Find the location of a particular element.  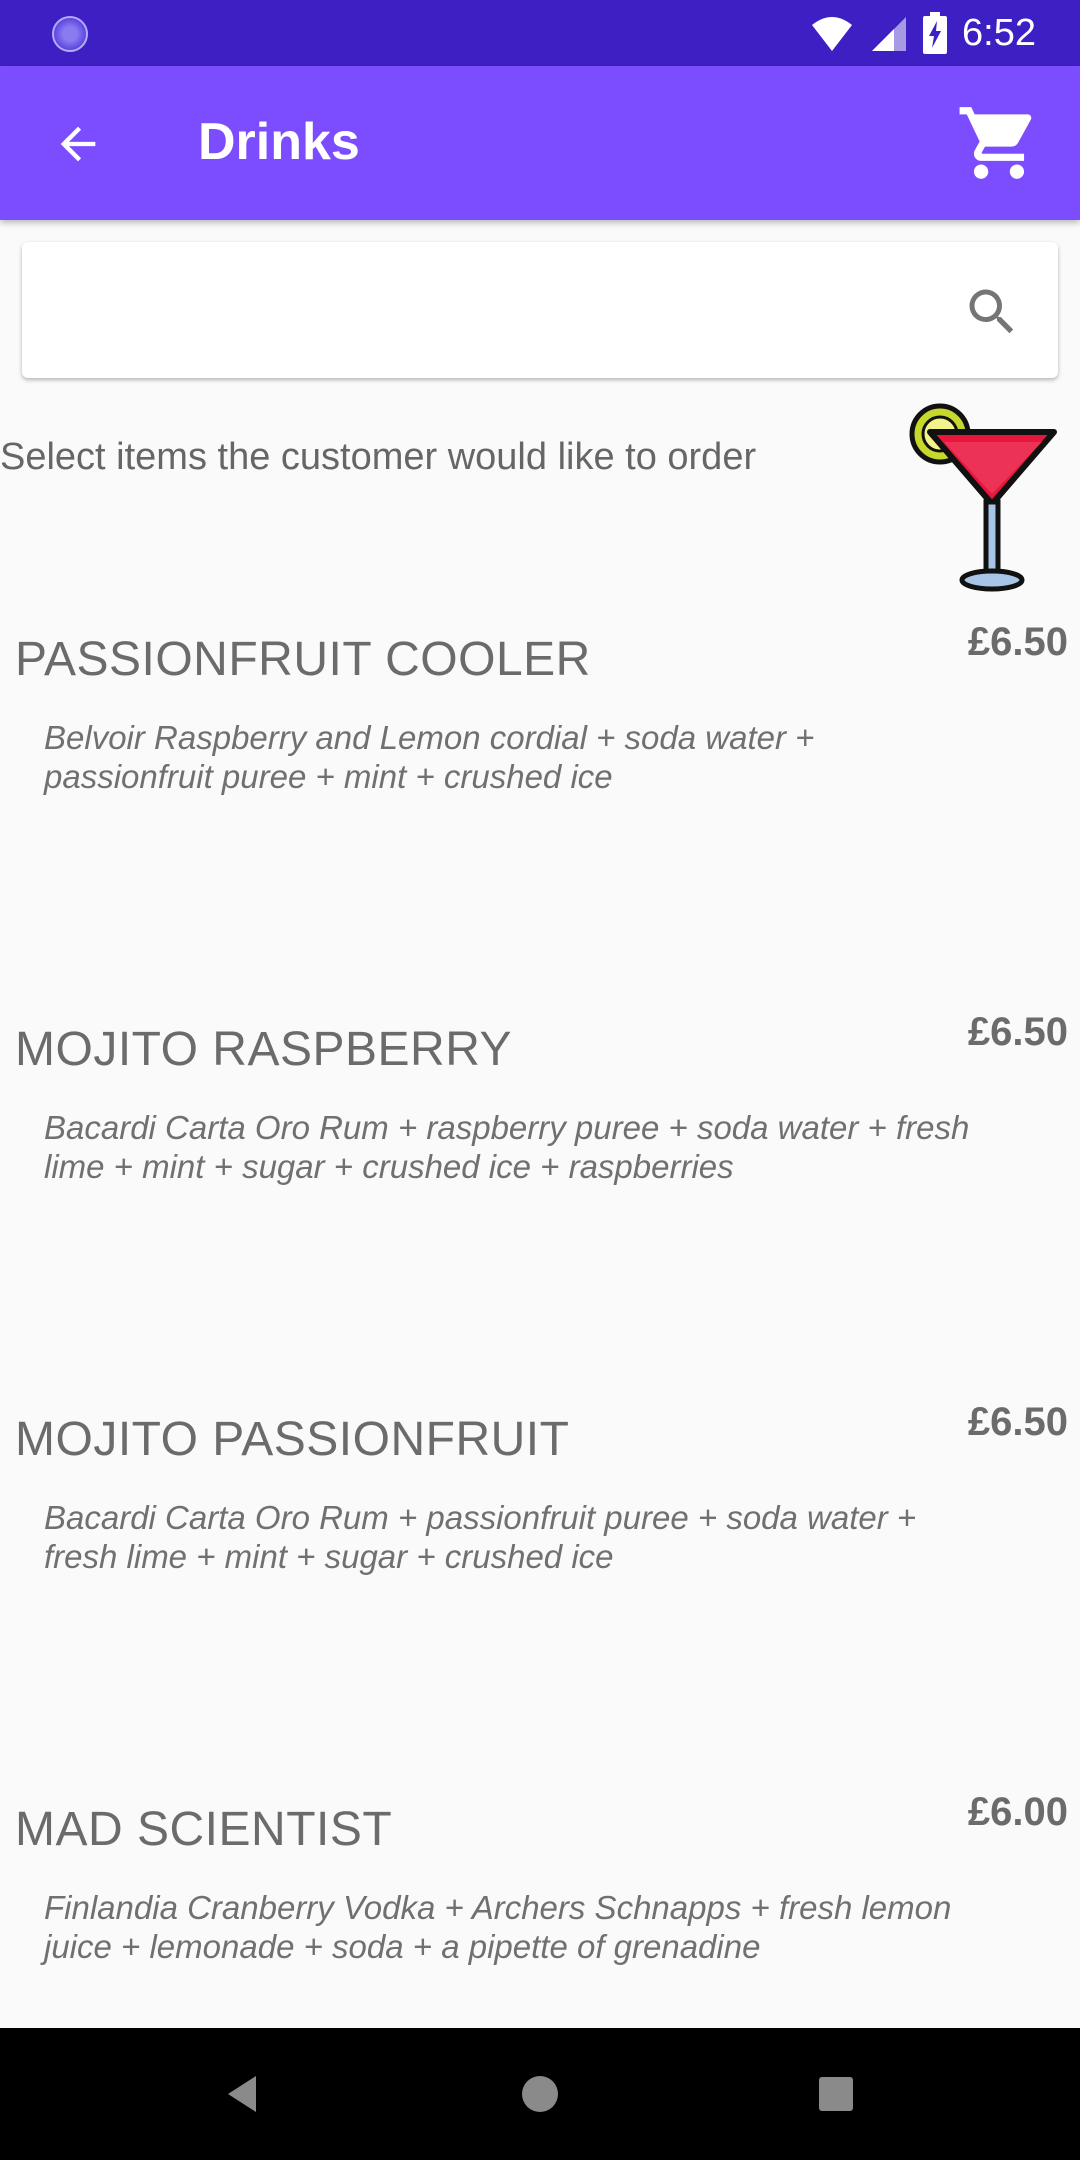

arrow-back-icon is located at coordinates (78, 144).